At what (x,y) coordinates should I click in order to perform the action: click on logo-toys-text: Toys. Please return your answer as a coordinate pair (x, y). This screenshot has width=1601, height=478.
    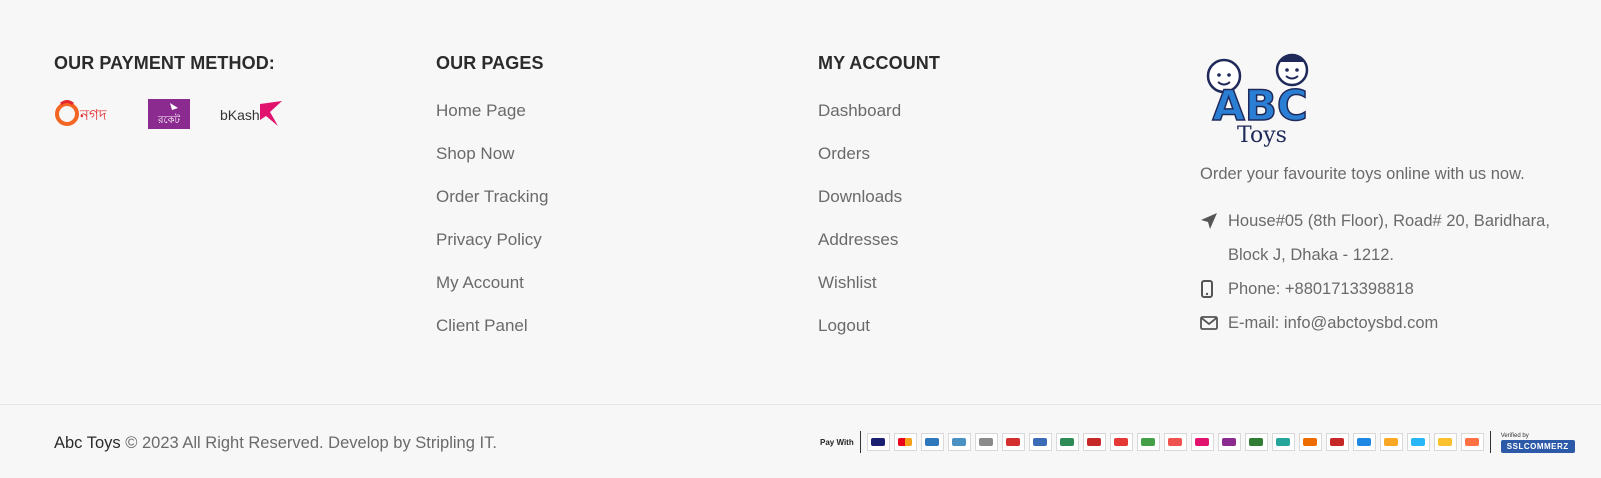
    Looking at the image, I should click on (1262, 135).